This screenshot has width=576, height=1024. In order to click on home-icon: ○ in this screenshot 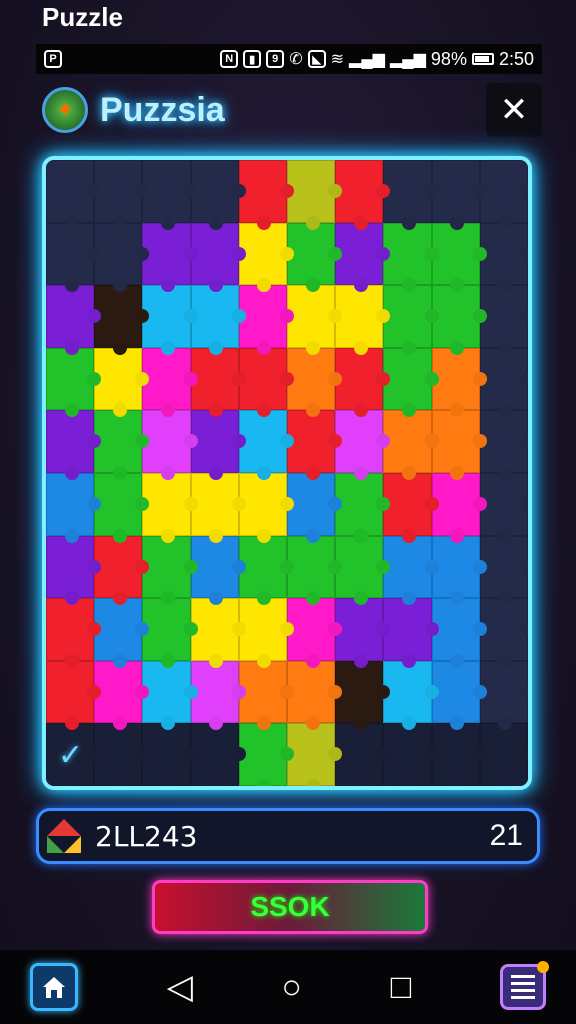, I will do `click(292, 987)`.